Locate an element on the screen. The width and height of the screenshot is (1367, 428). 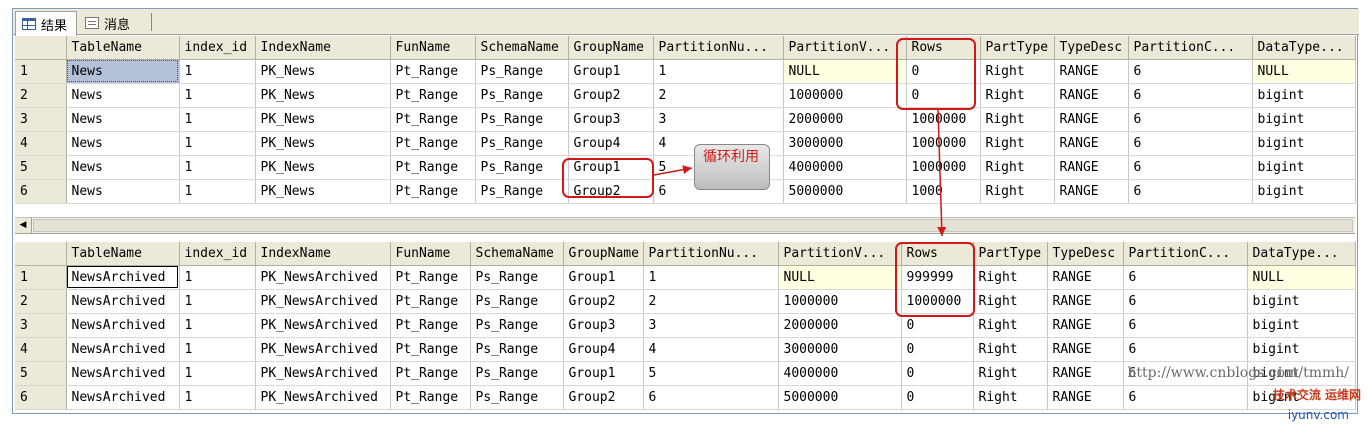
arrow-to-callout is located at coordinates (673, 170).